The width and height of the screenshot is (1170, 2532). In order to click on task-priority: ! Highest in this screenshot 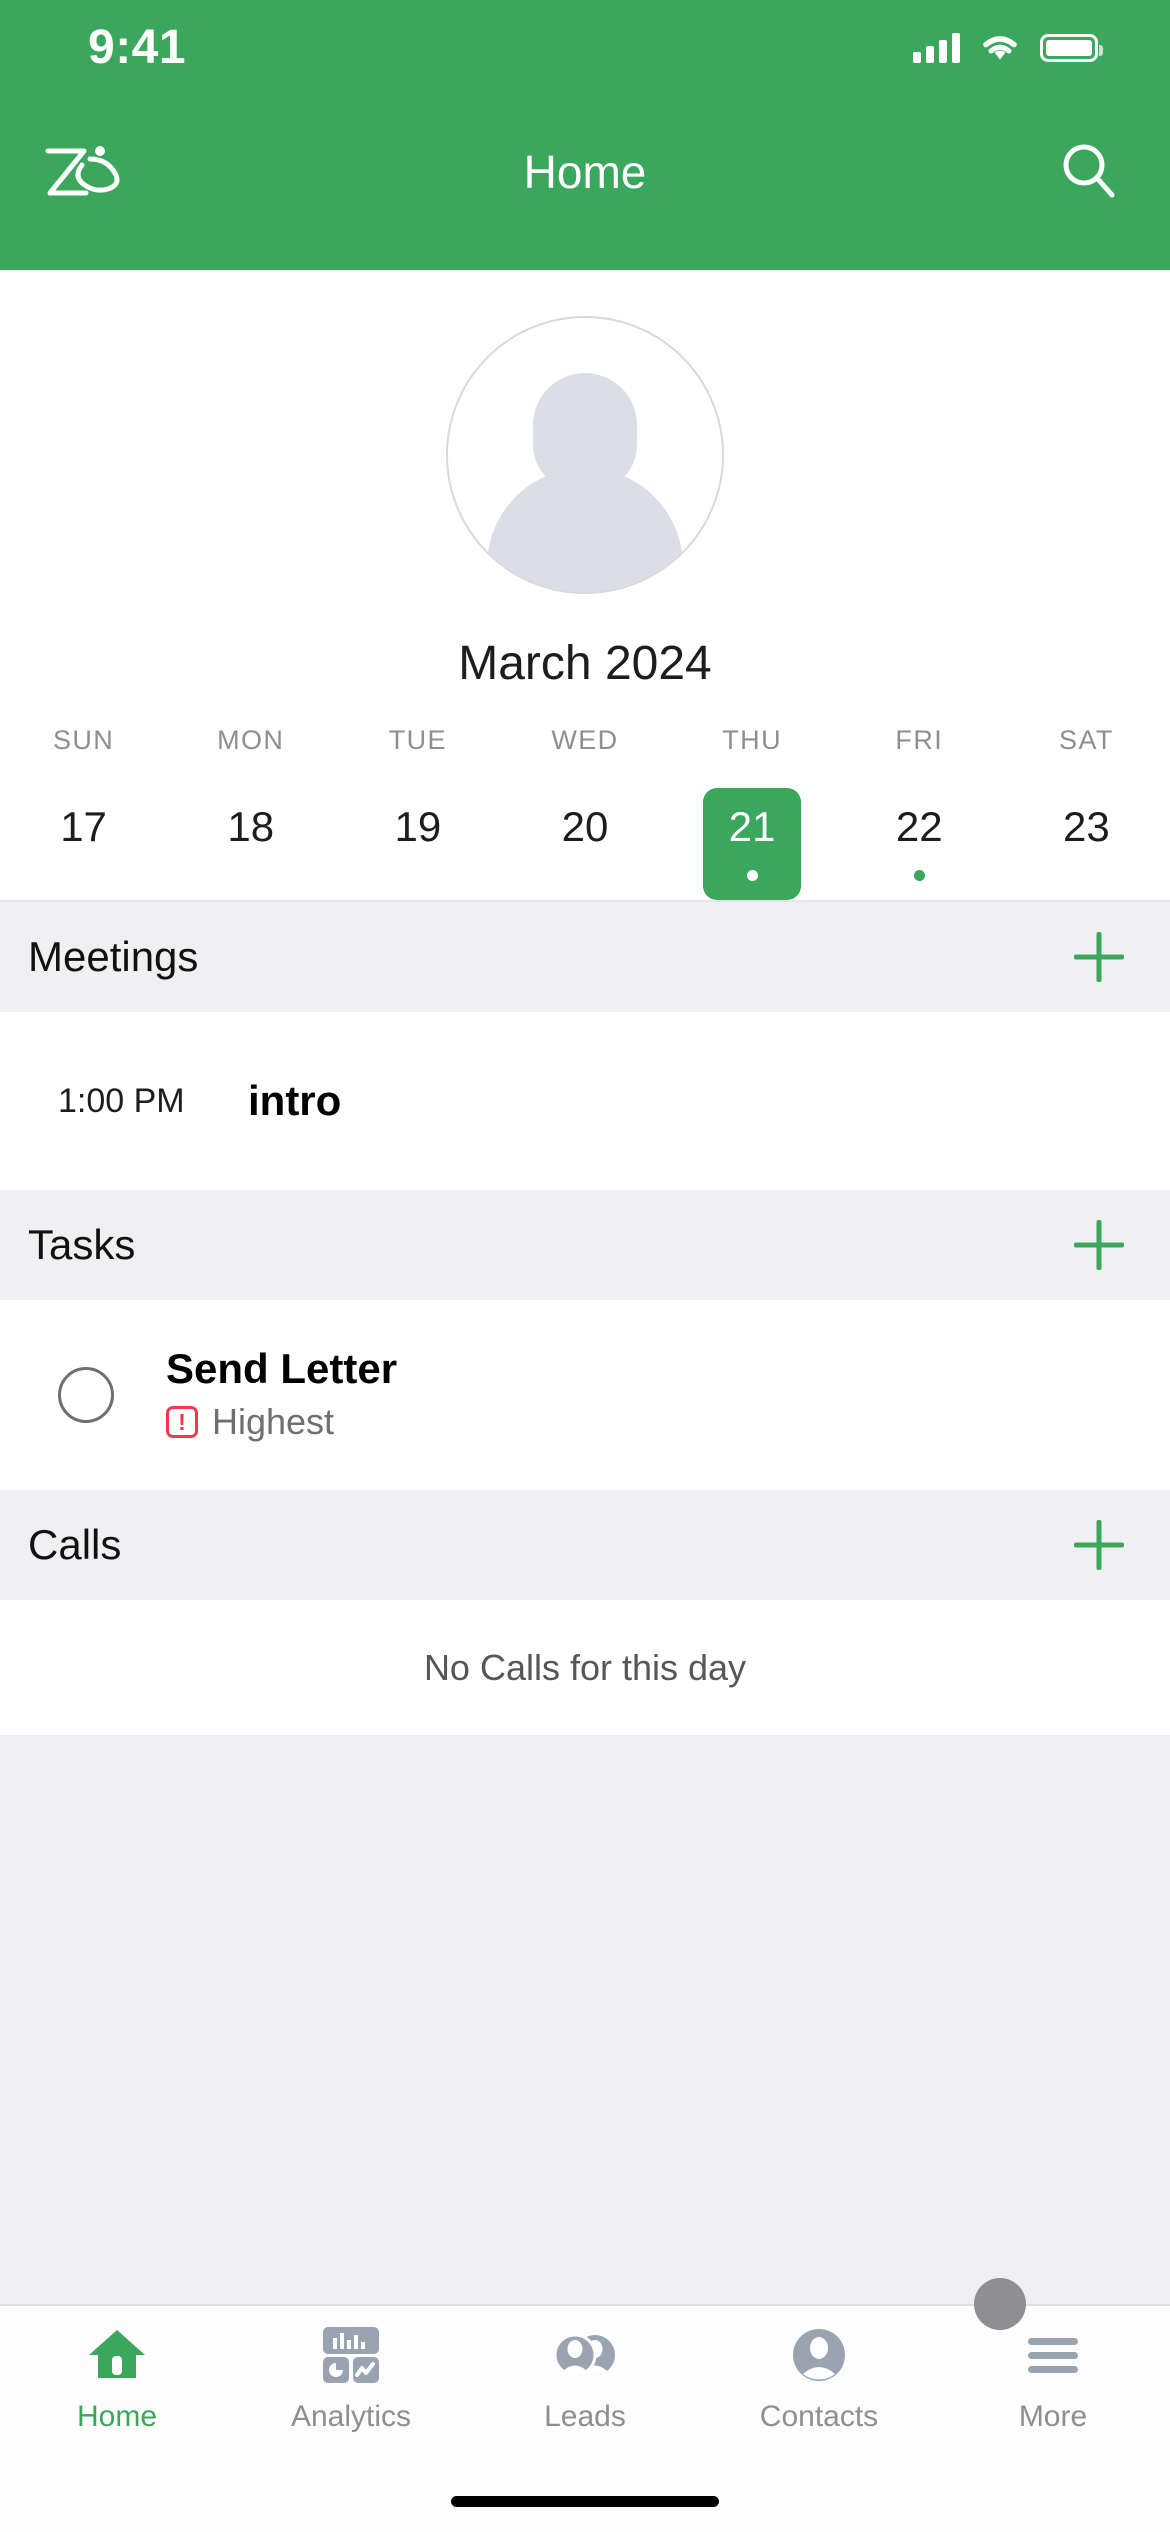, I will do `click(281, 1422)`.